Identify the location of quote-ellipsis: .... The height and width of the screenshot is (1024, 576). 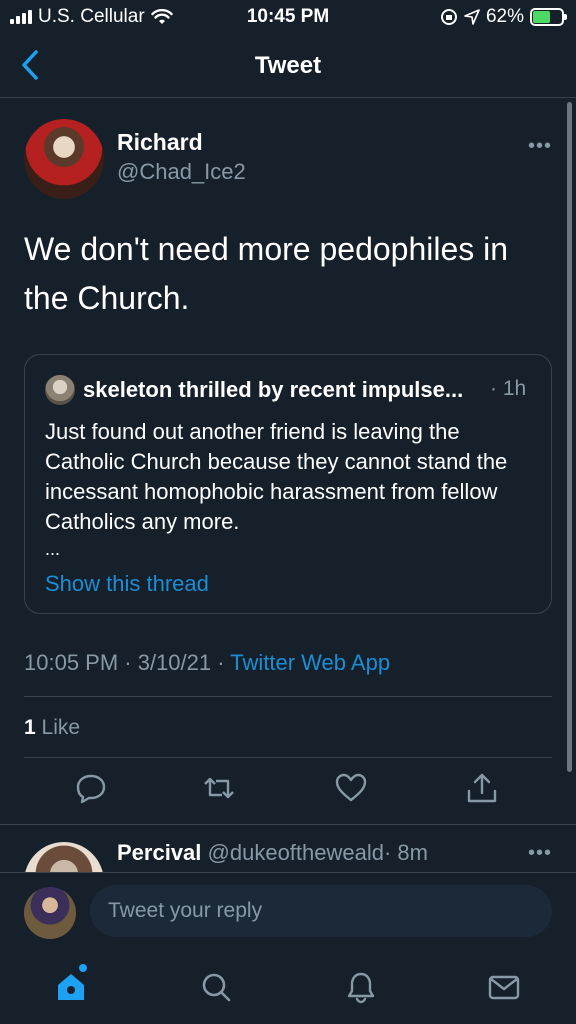
(53, 549).